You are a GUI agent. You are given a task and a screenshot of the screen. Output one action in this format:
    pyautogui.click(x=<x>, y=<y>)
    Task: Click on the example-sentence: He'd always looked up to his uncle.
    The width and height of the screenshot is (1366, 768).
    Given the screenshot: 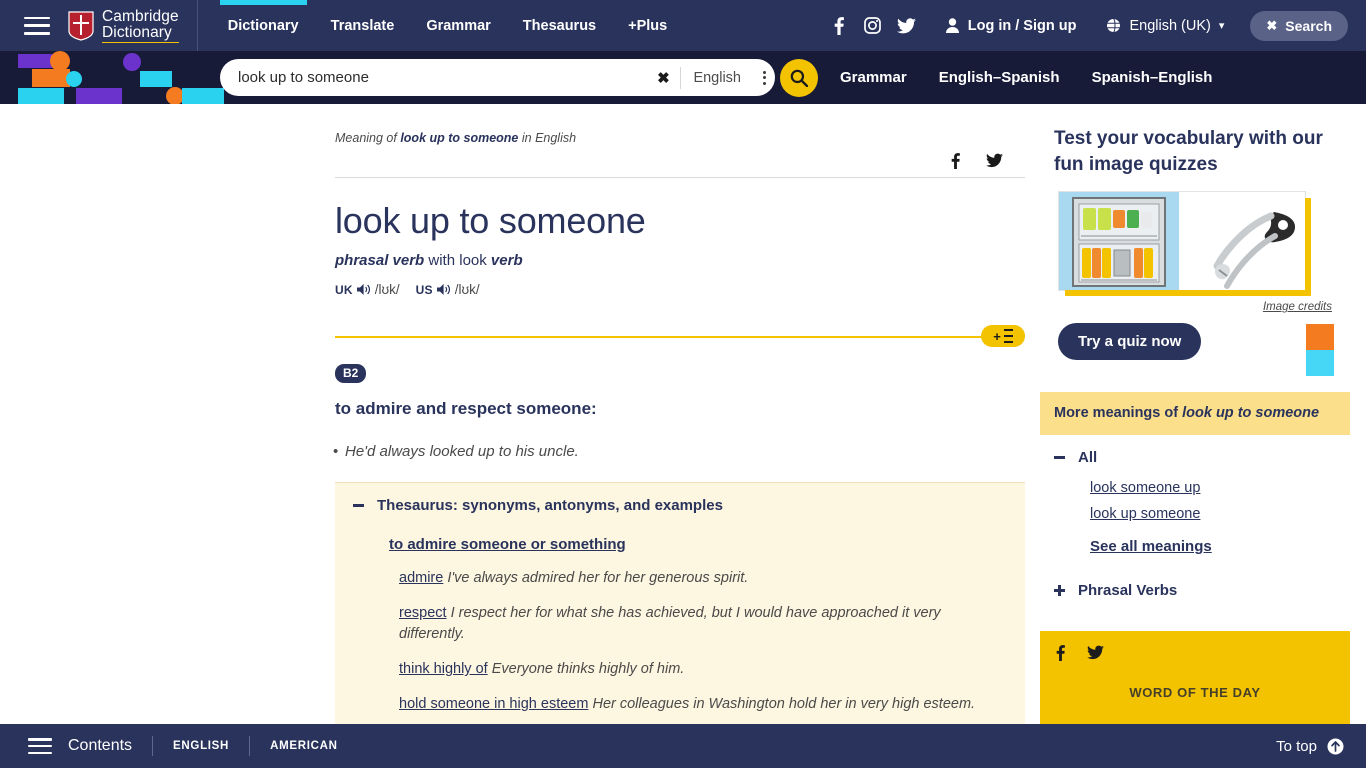 What is the action you would take?
    pyautogui.click(x=679, y=439)
    